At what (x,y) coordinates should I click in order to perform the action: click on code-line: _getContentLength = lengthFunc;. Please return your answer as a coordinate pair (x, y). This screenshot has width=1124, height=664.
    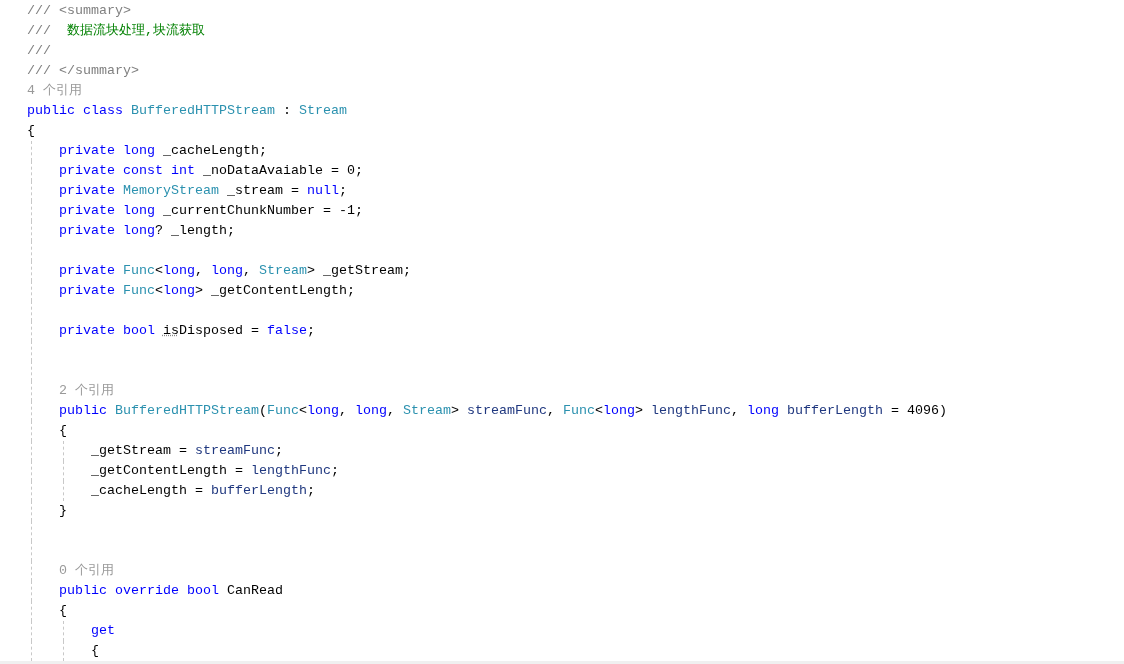
    Looking at the image, I should click on (214, 471).